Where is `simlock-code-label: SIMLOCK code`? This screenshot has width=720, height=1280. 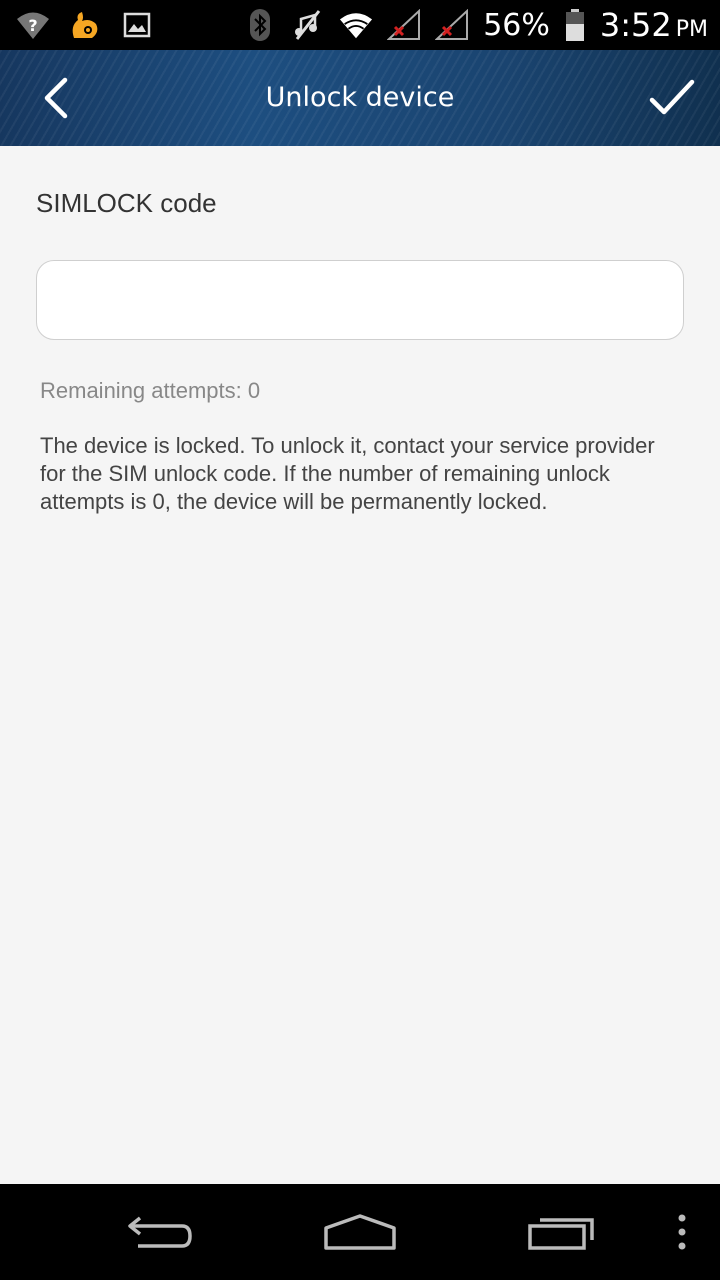
simlock-code-label: SIMLOCK code is located at coordinates (126, 203).